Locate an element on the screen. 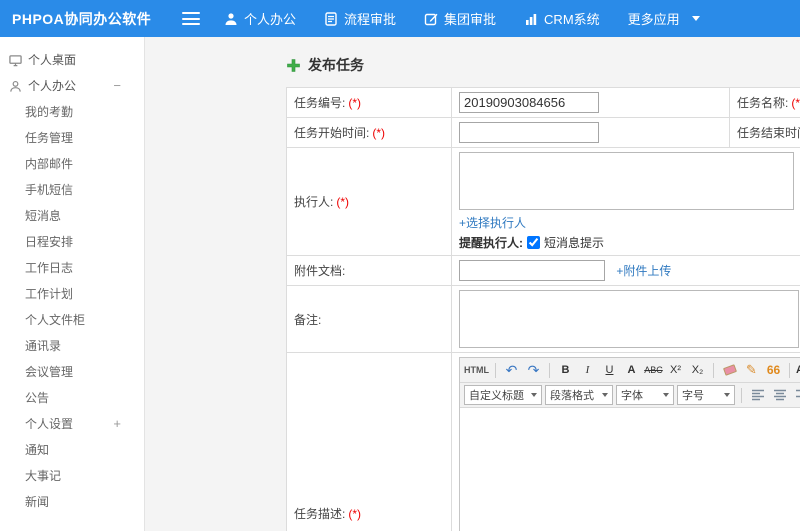 Image resolution: width=800 pixels, height=531 pixels. nav-workflow-approval: 流程审批 is located at coordinates (360, 18).